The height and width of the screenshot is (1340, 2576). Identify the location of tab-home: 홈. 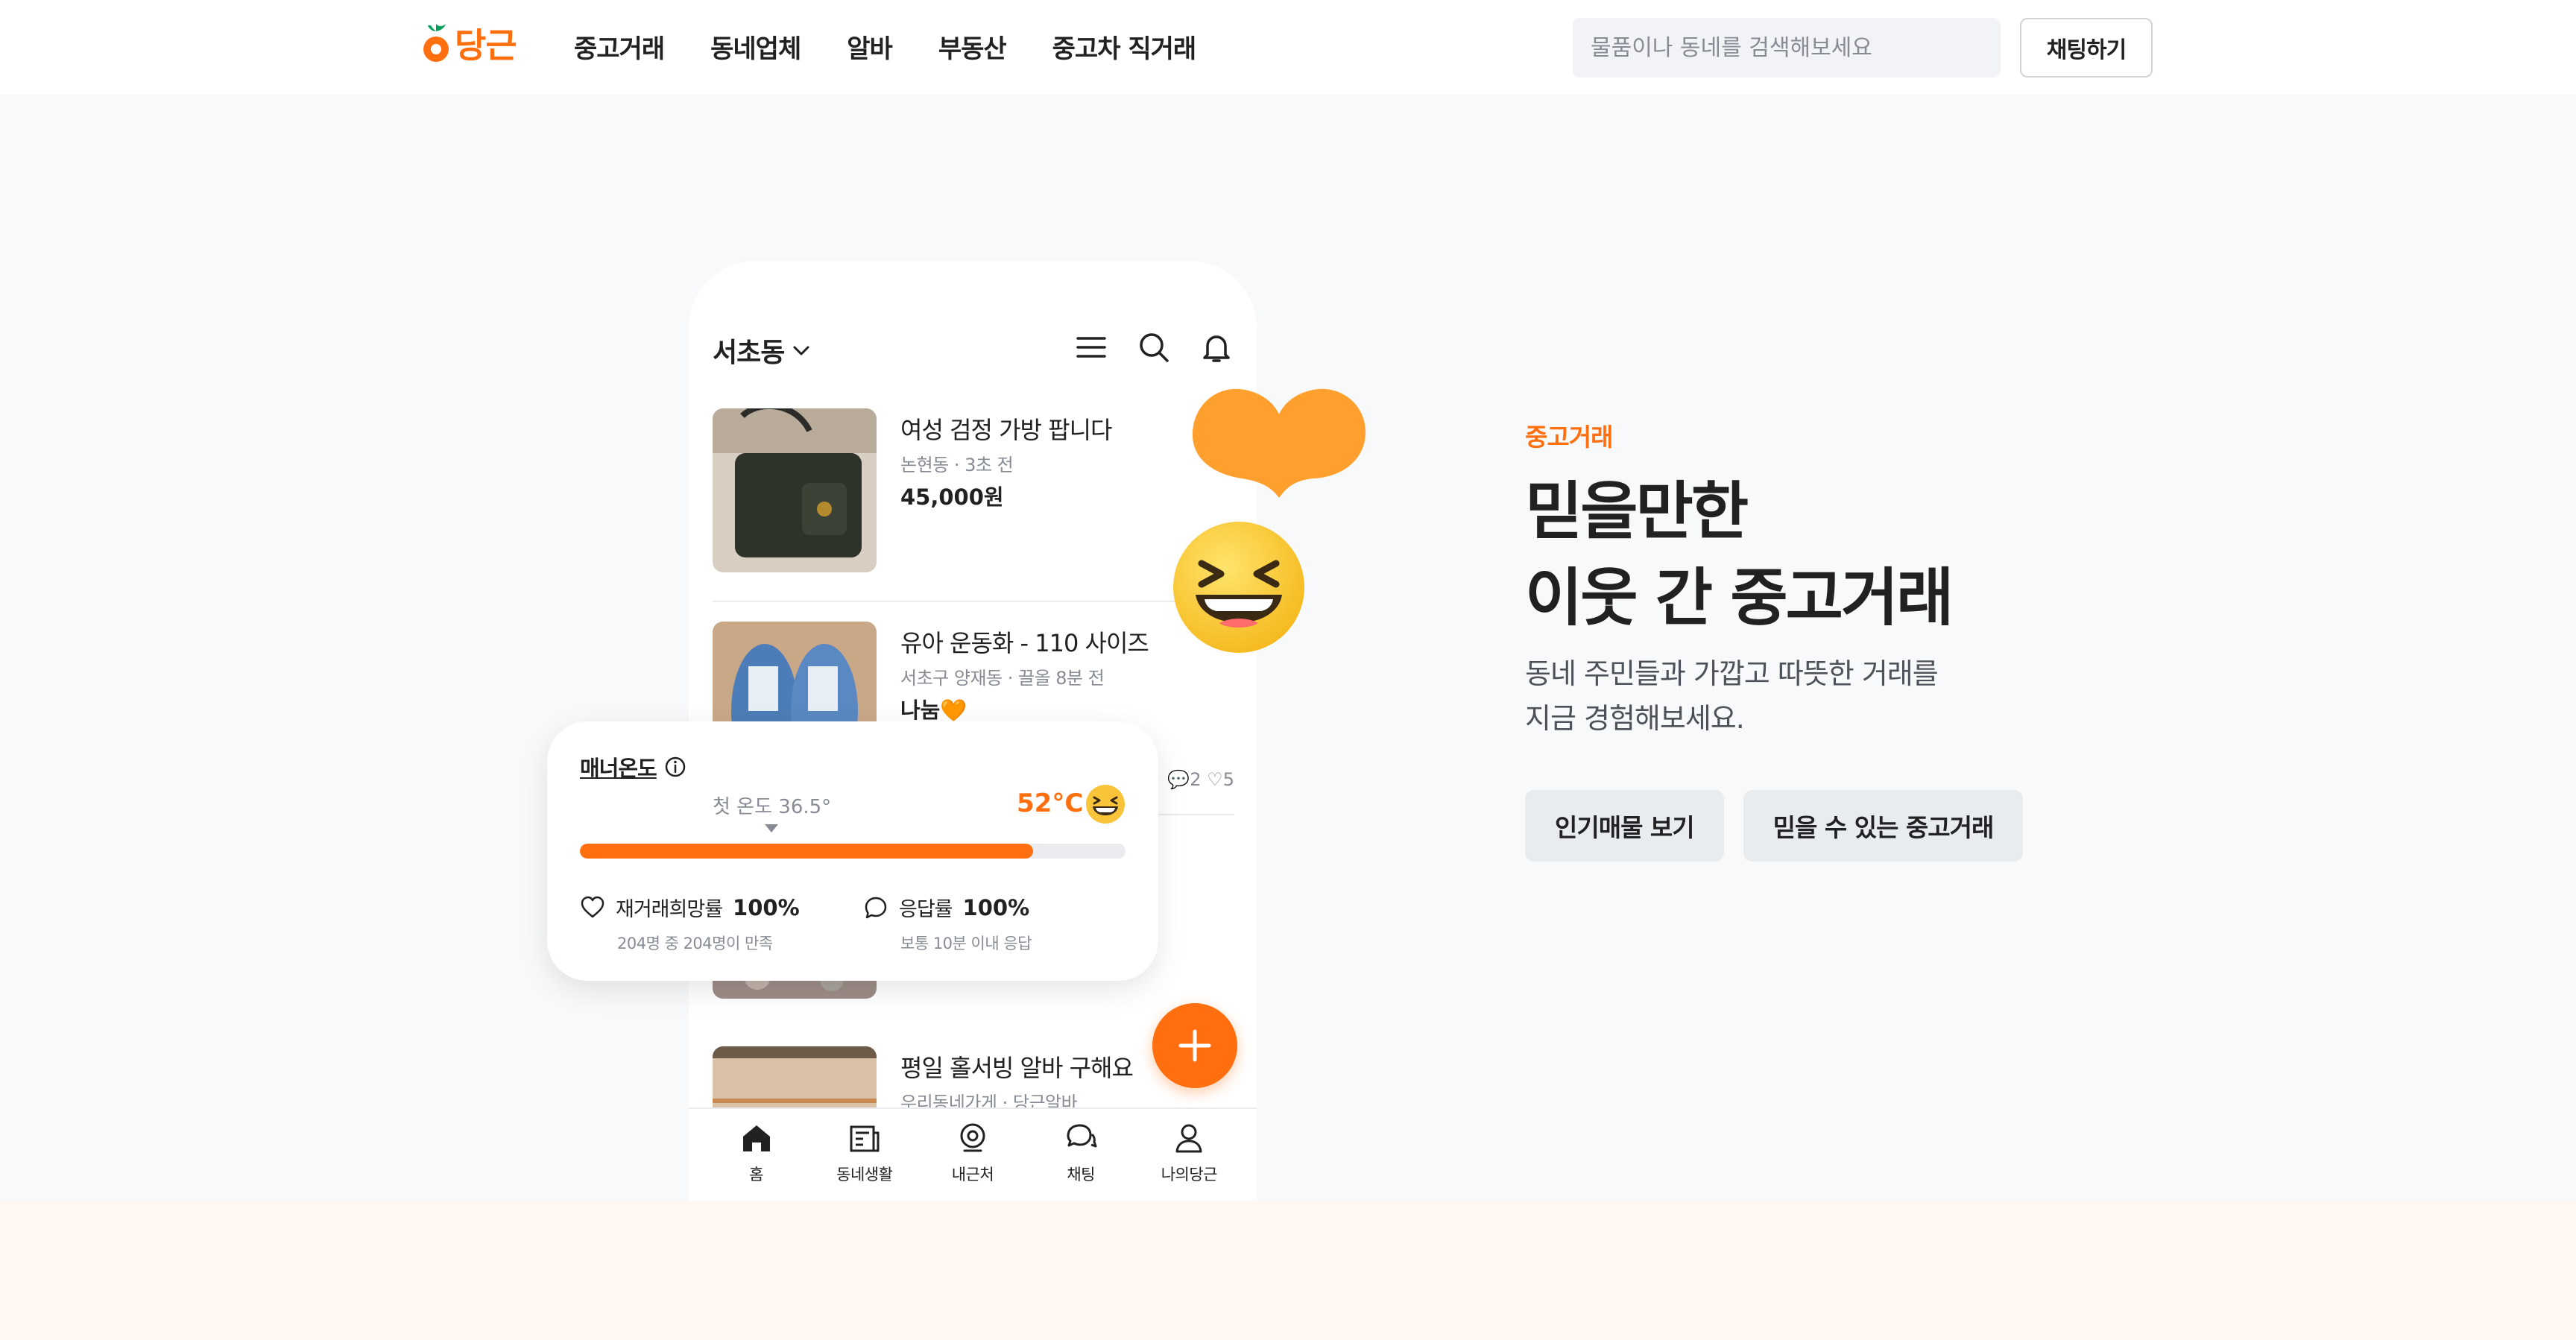
(757, 1155).